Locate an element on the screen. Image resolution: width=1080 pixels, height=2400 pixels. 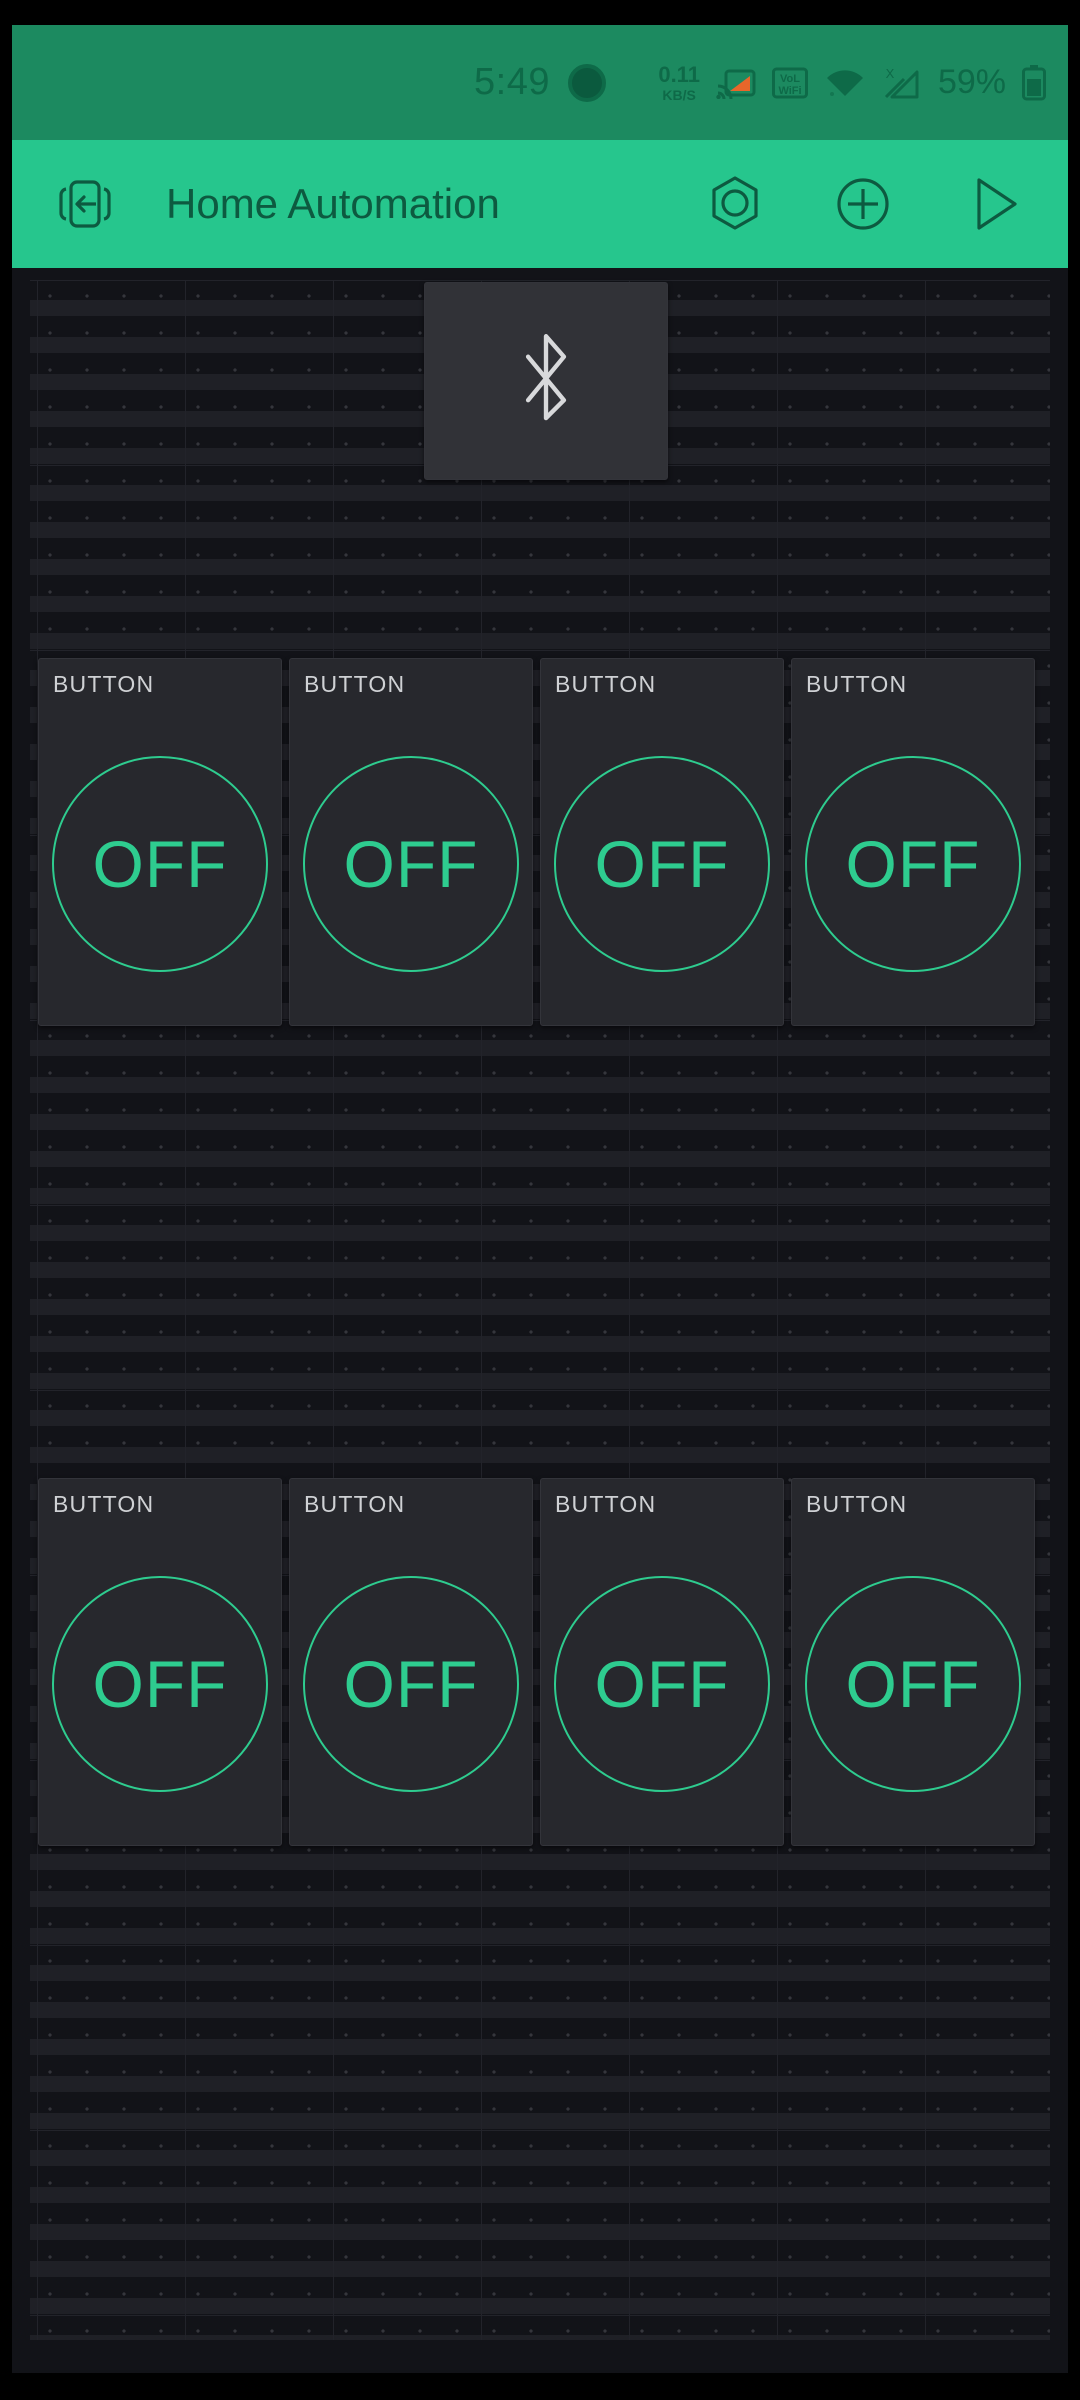
app-bar-actions is located at coordinates (863, 204).